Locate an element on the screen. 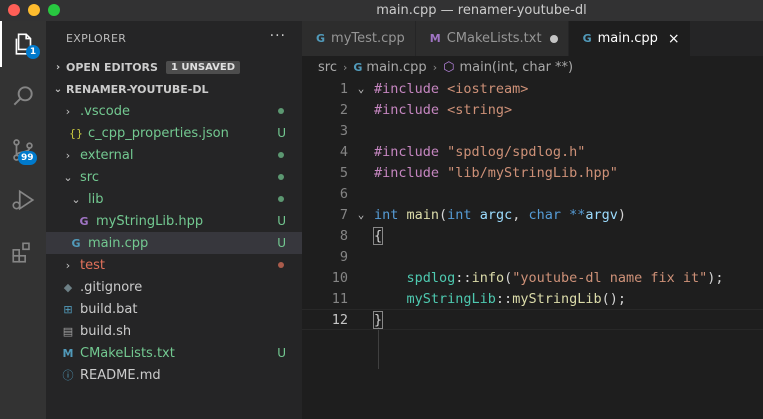 The image size is (763, 419). tree-file-main-cpp: G main.cpp U is located at coordinates (174, 243).